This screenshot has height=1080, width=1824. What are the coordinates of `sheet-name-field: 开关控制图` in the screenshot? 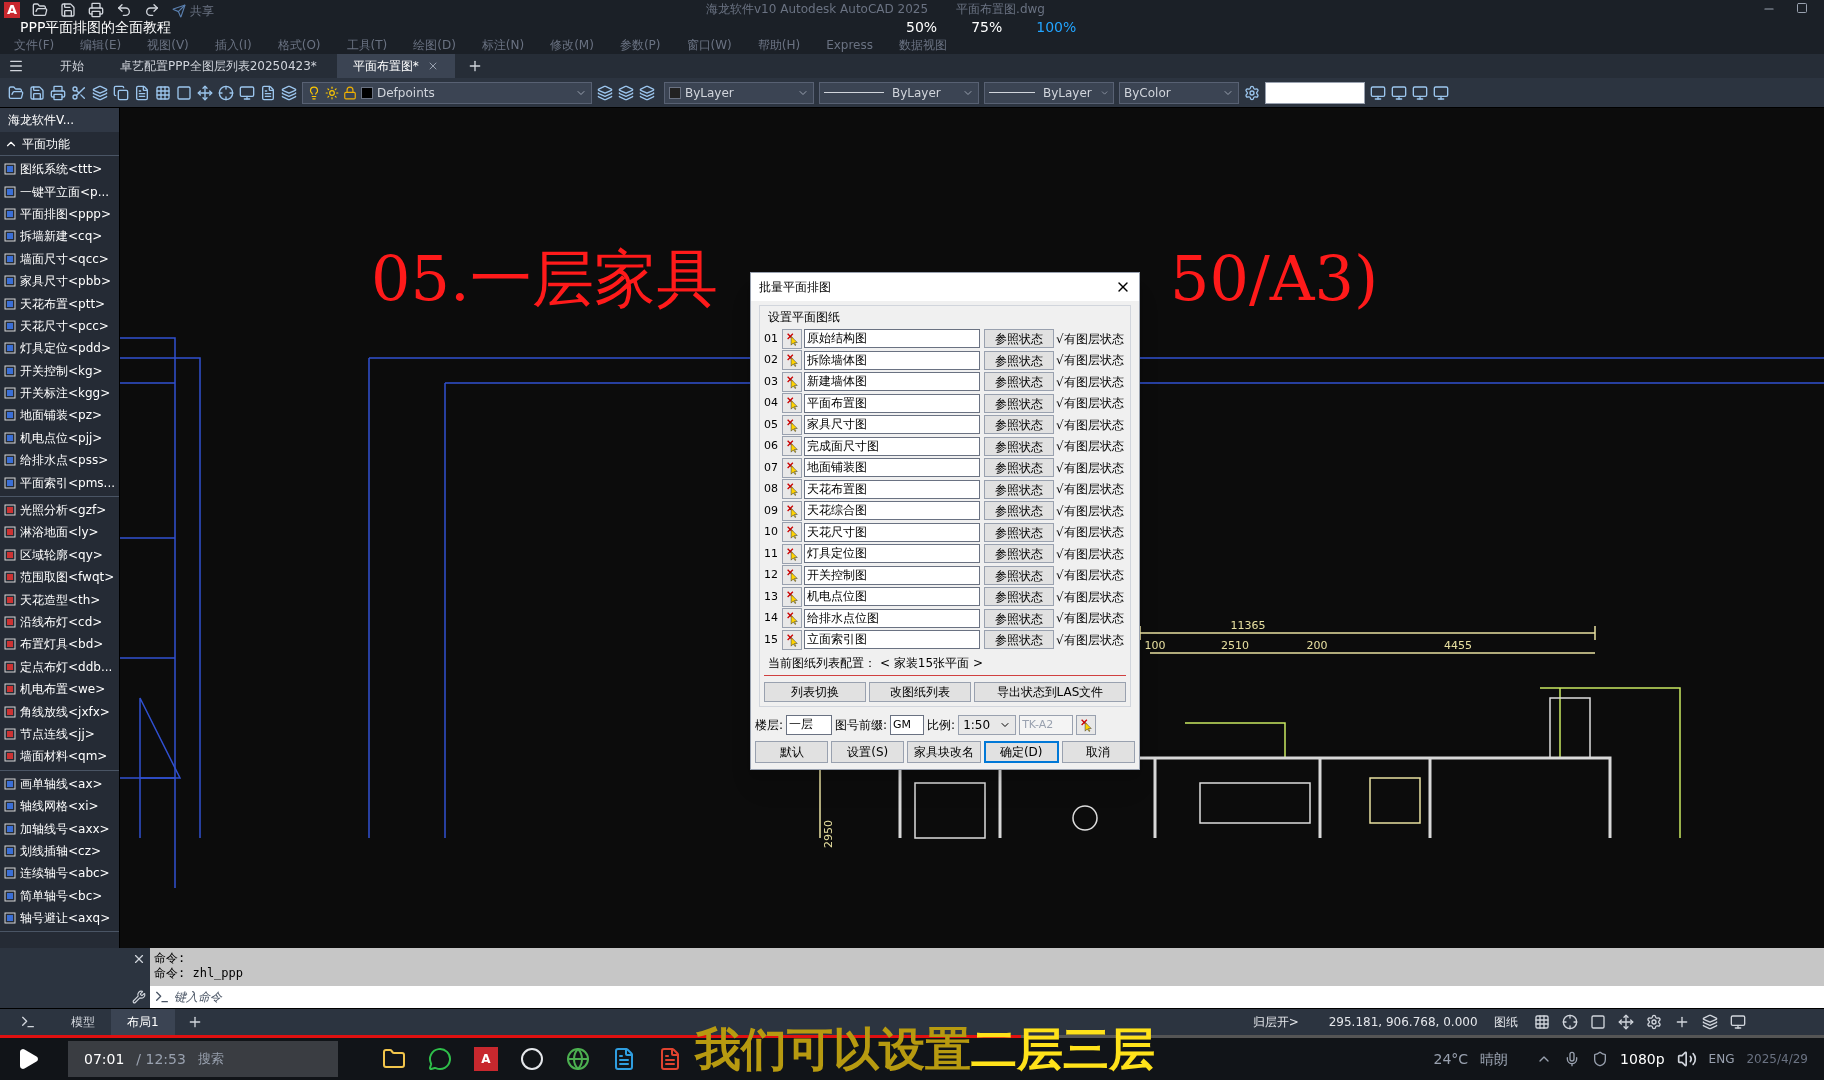 It's located at (892, 575).